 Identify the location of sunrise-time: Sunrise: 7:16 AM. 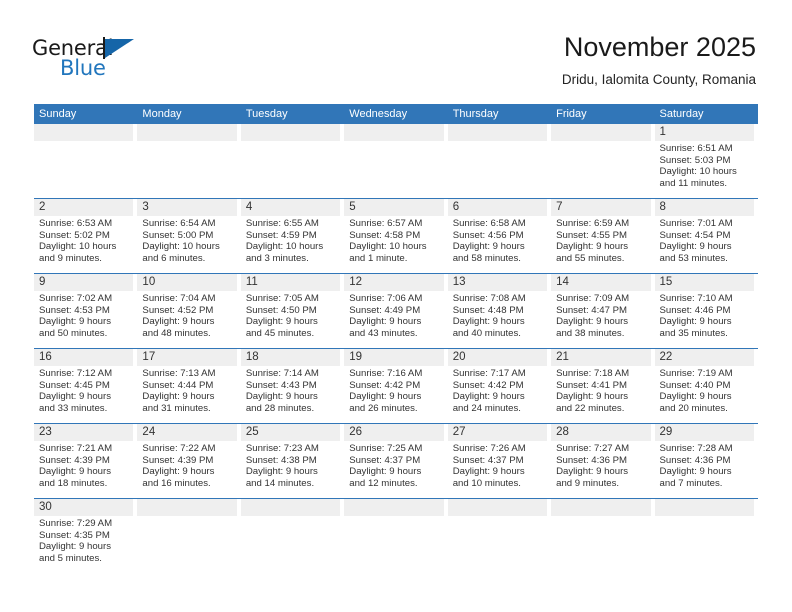
(386, 373).